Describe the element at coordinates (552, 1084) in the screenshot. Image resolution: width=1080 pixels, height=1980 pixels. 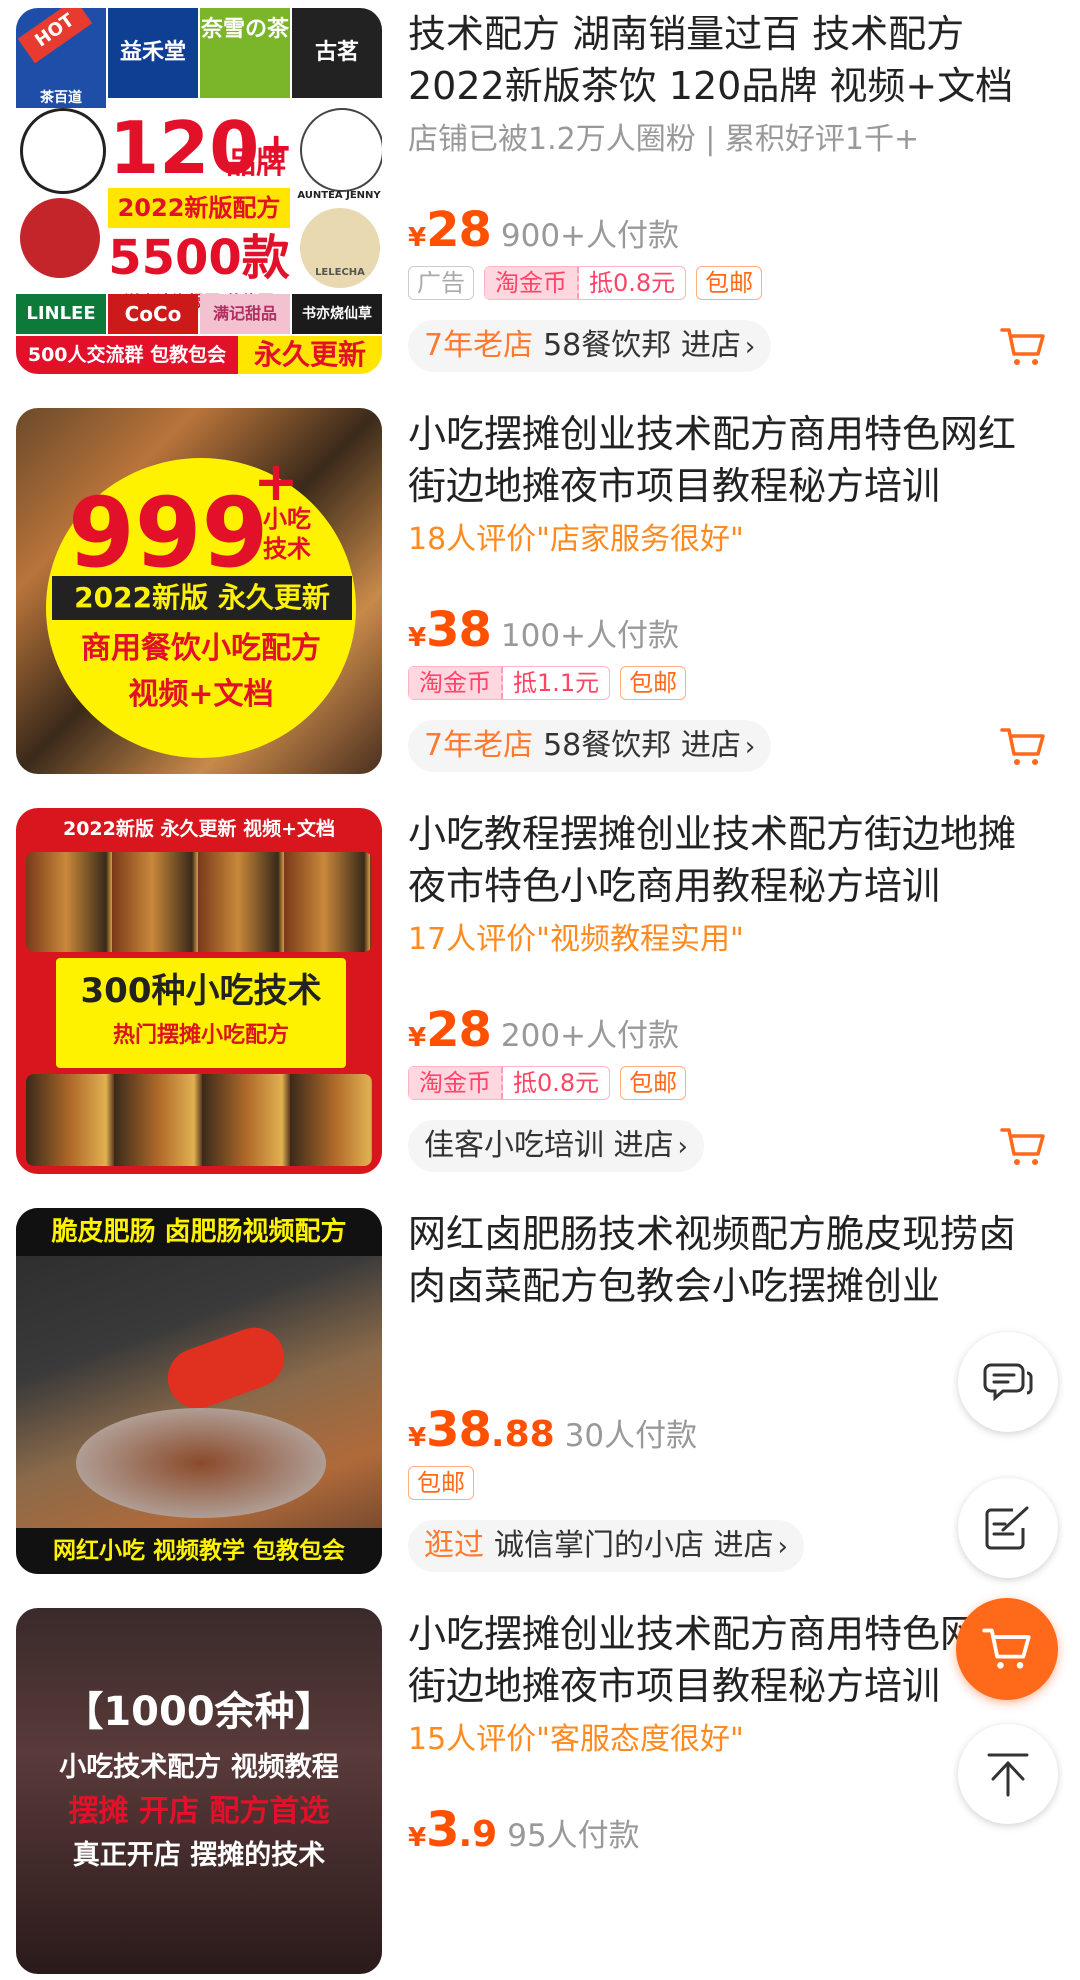
I see `tag-row: 淘金币 抵0.8元 包邮` at that location.